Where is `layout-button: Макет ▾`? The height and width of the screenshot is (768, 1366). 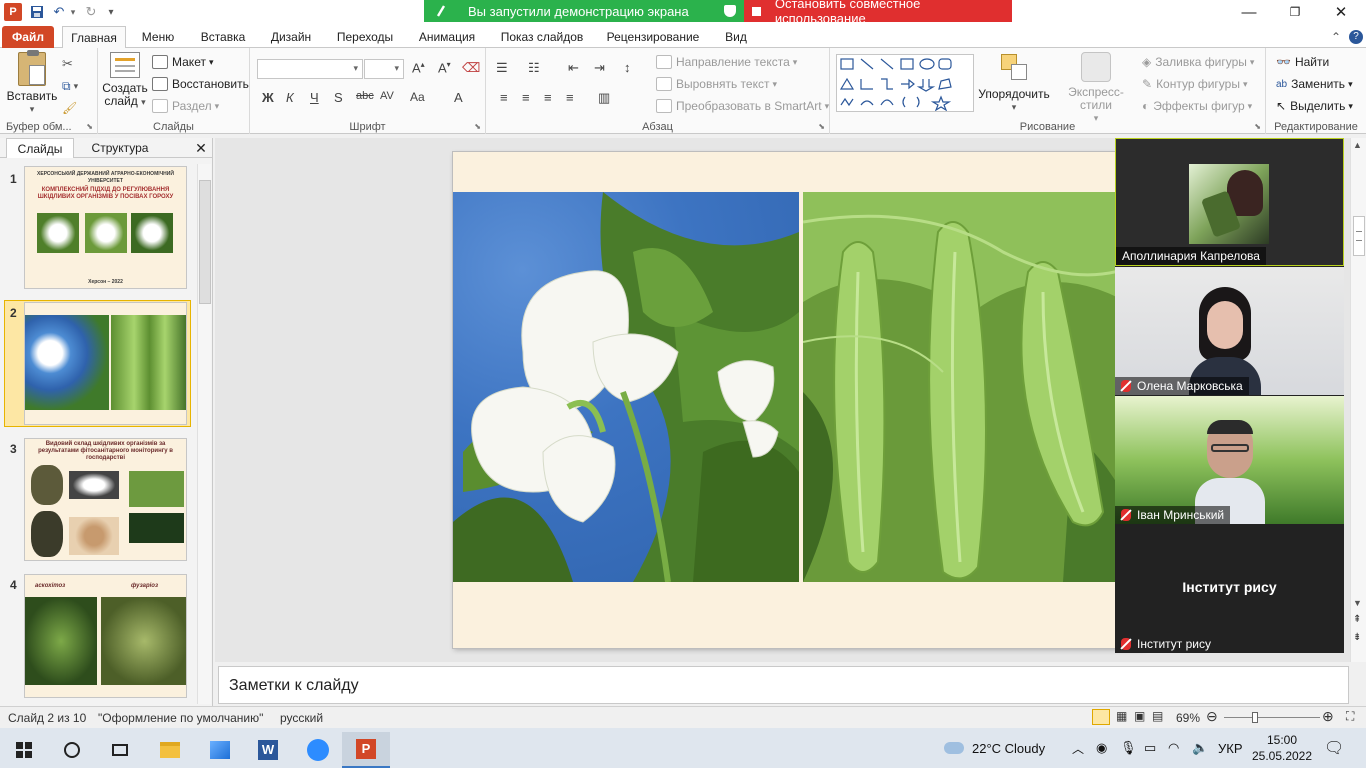 layout-button: Макет ▾ is located at coordinates (183, 62).